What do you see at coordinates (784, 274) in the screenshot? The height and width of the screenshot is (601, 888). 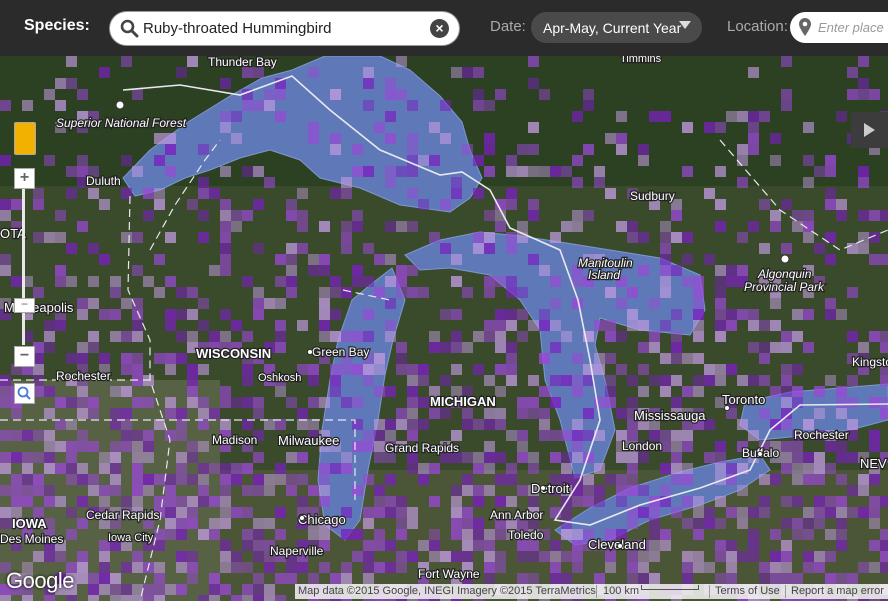 I see `label-algonquin: Algonquin` at bounding box center [784, 274].